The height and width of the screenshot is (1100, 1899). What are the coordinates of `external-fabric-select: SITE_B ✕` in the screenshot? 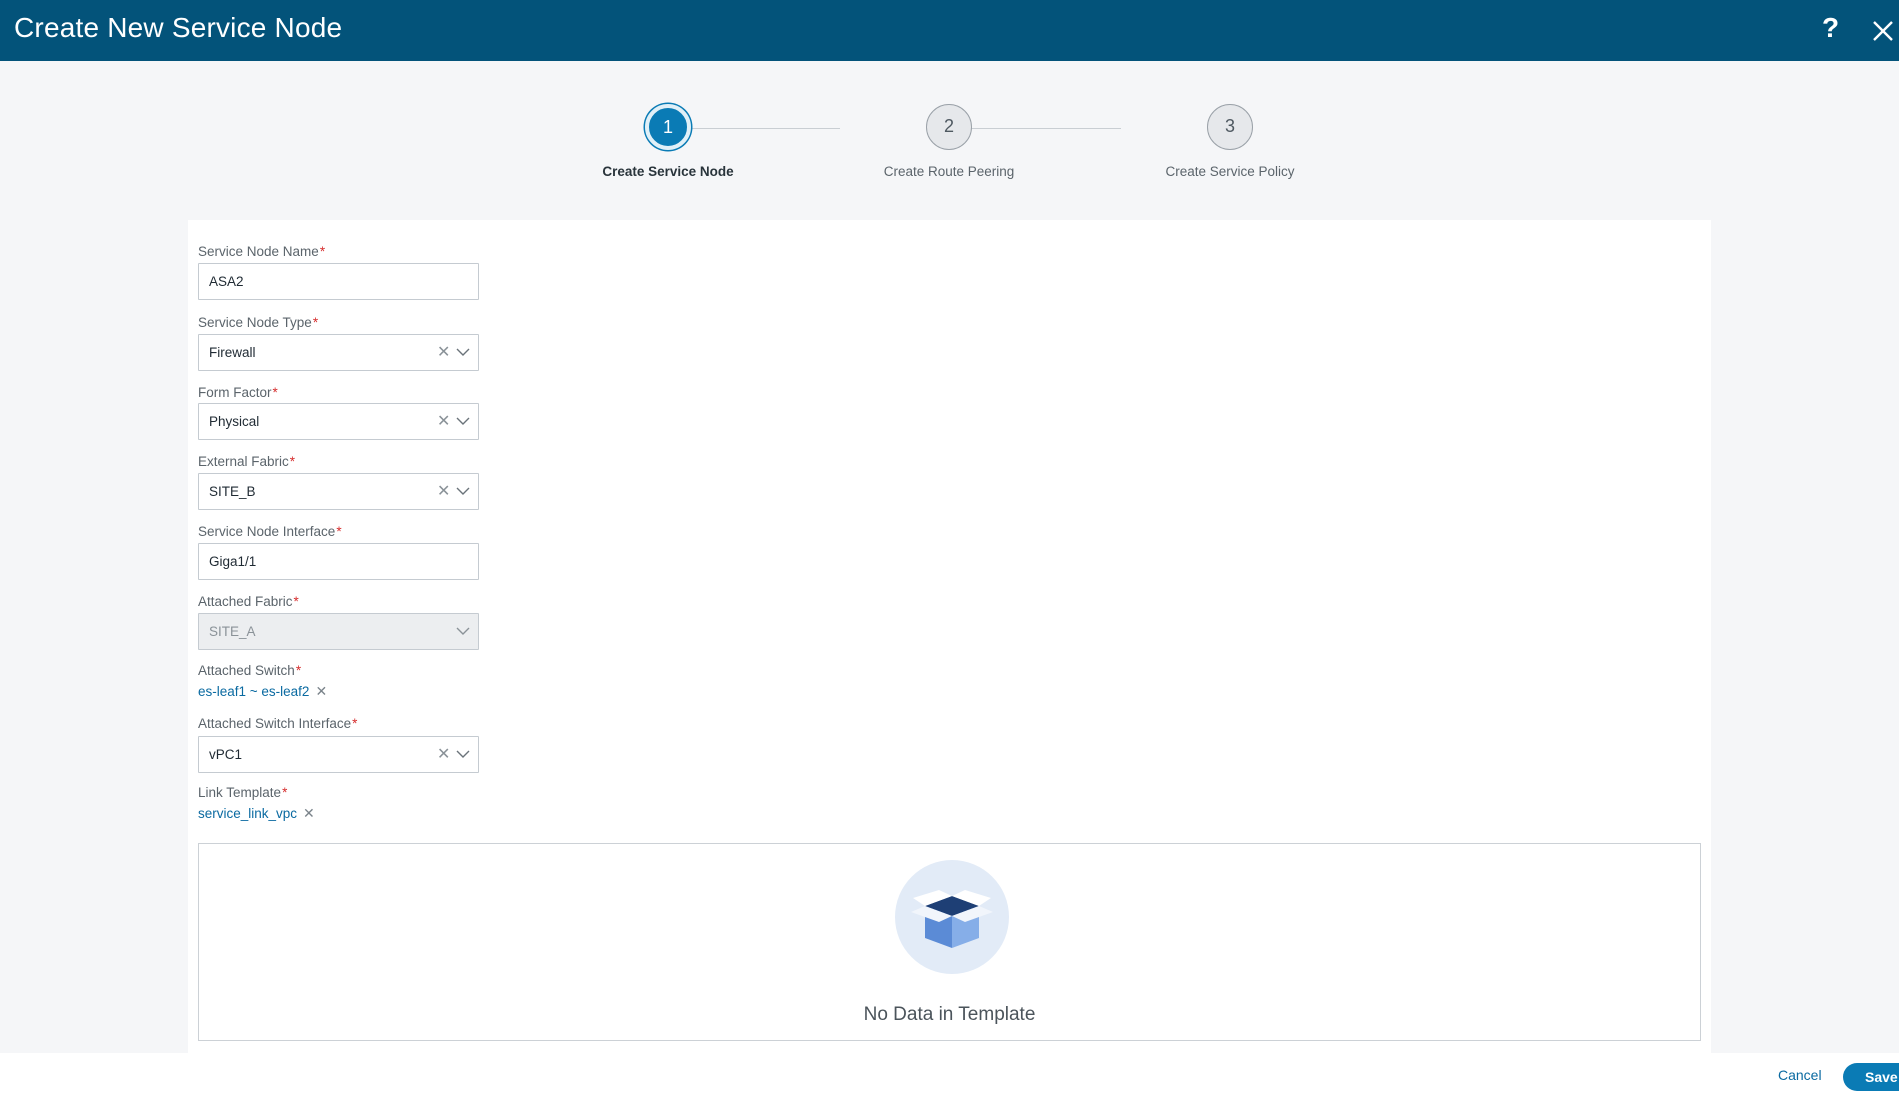 It's located at (338, 491).